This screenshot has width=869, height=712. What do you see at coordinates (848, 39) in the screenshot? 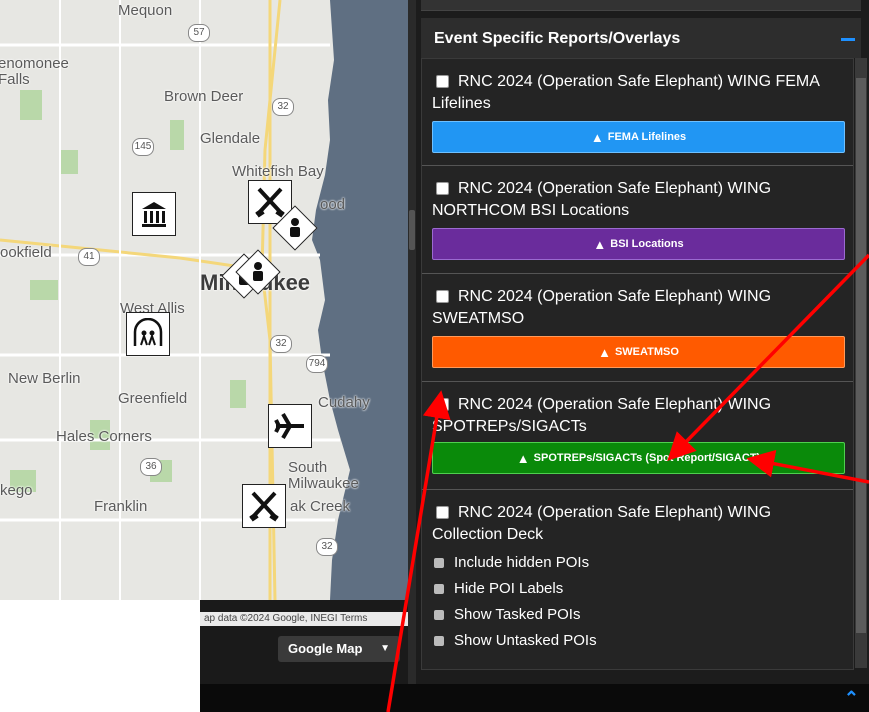
I see `collapse-icon` at bounding box center [848, 39].